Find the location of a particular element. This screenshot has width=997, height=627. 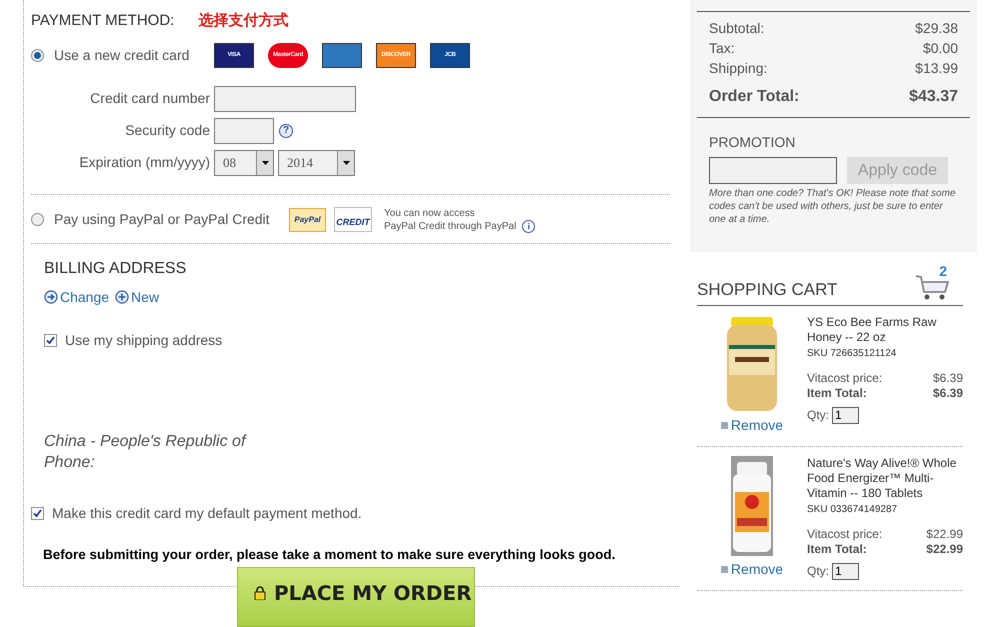

promo-code-field is located at coordinates (773, 170).